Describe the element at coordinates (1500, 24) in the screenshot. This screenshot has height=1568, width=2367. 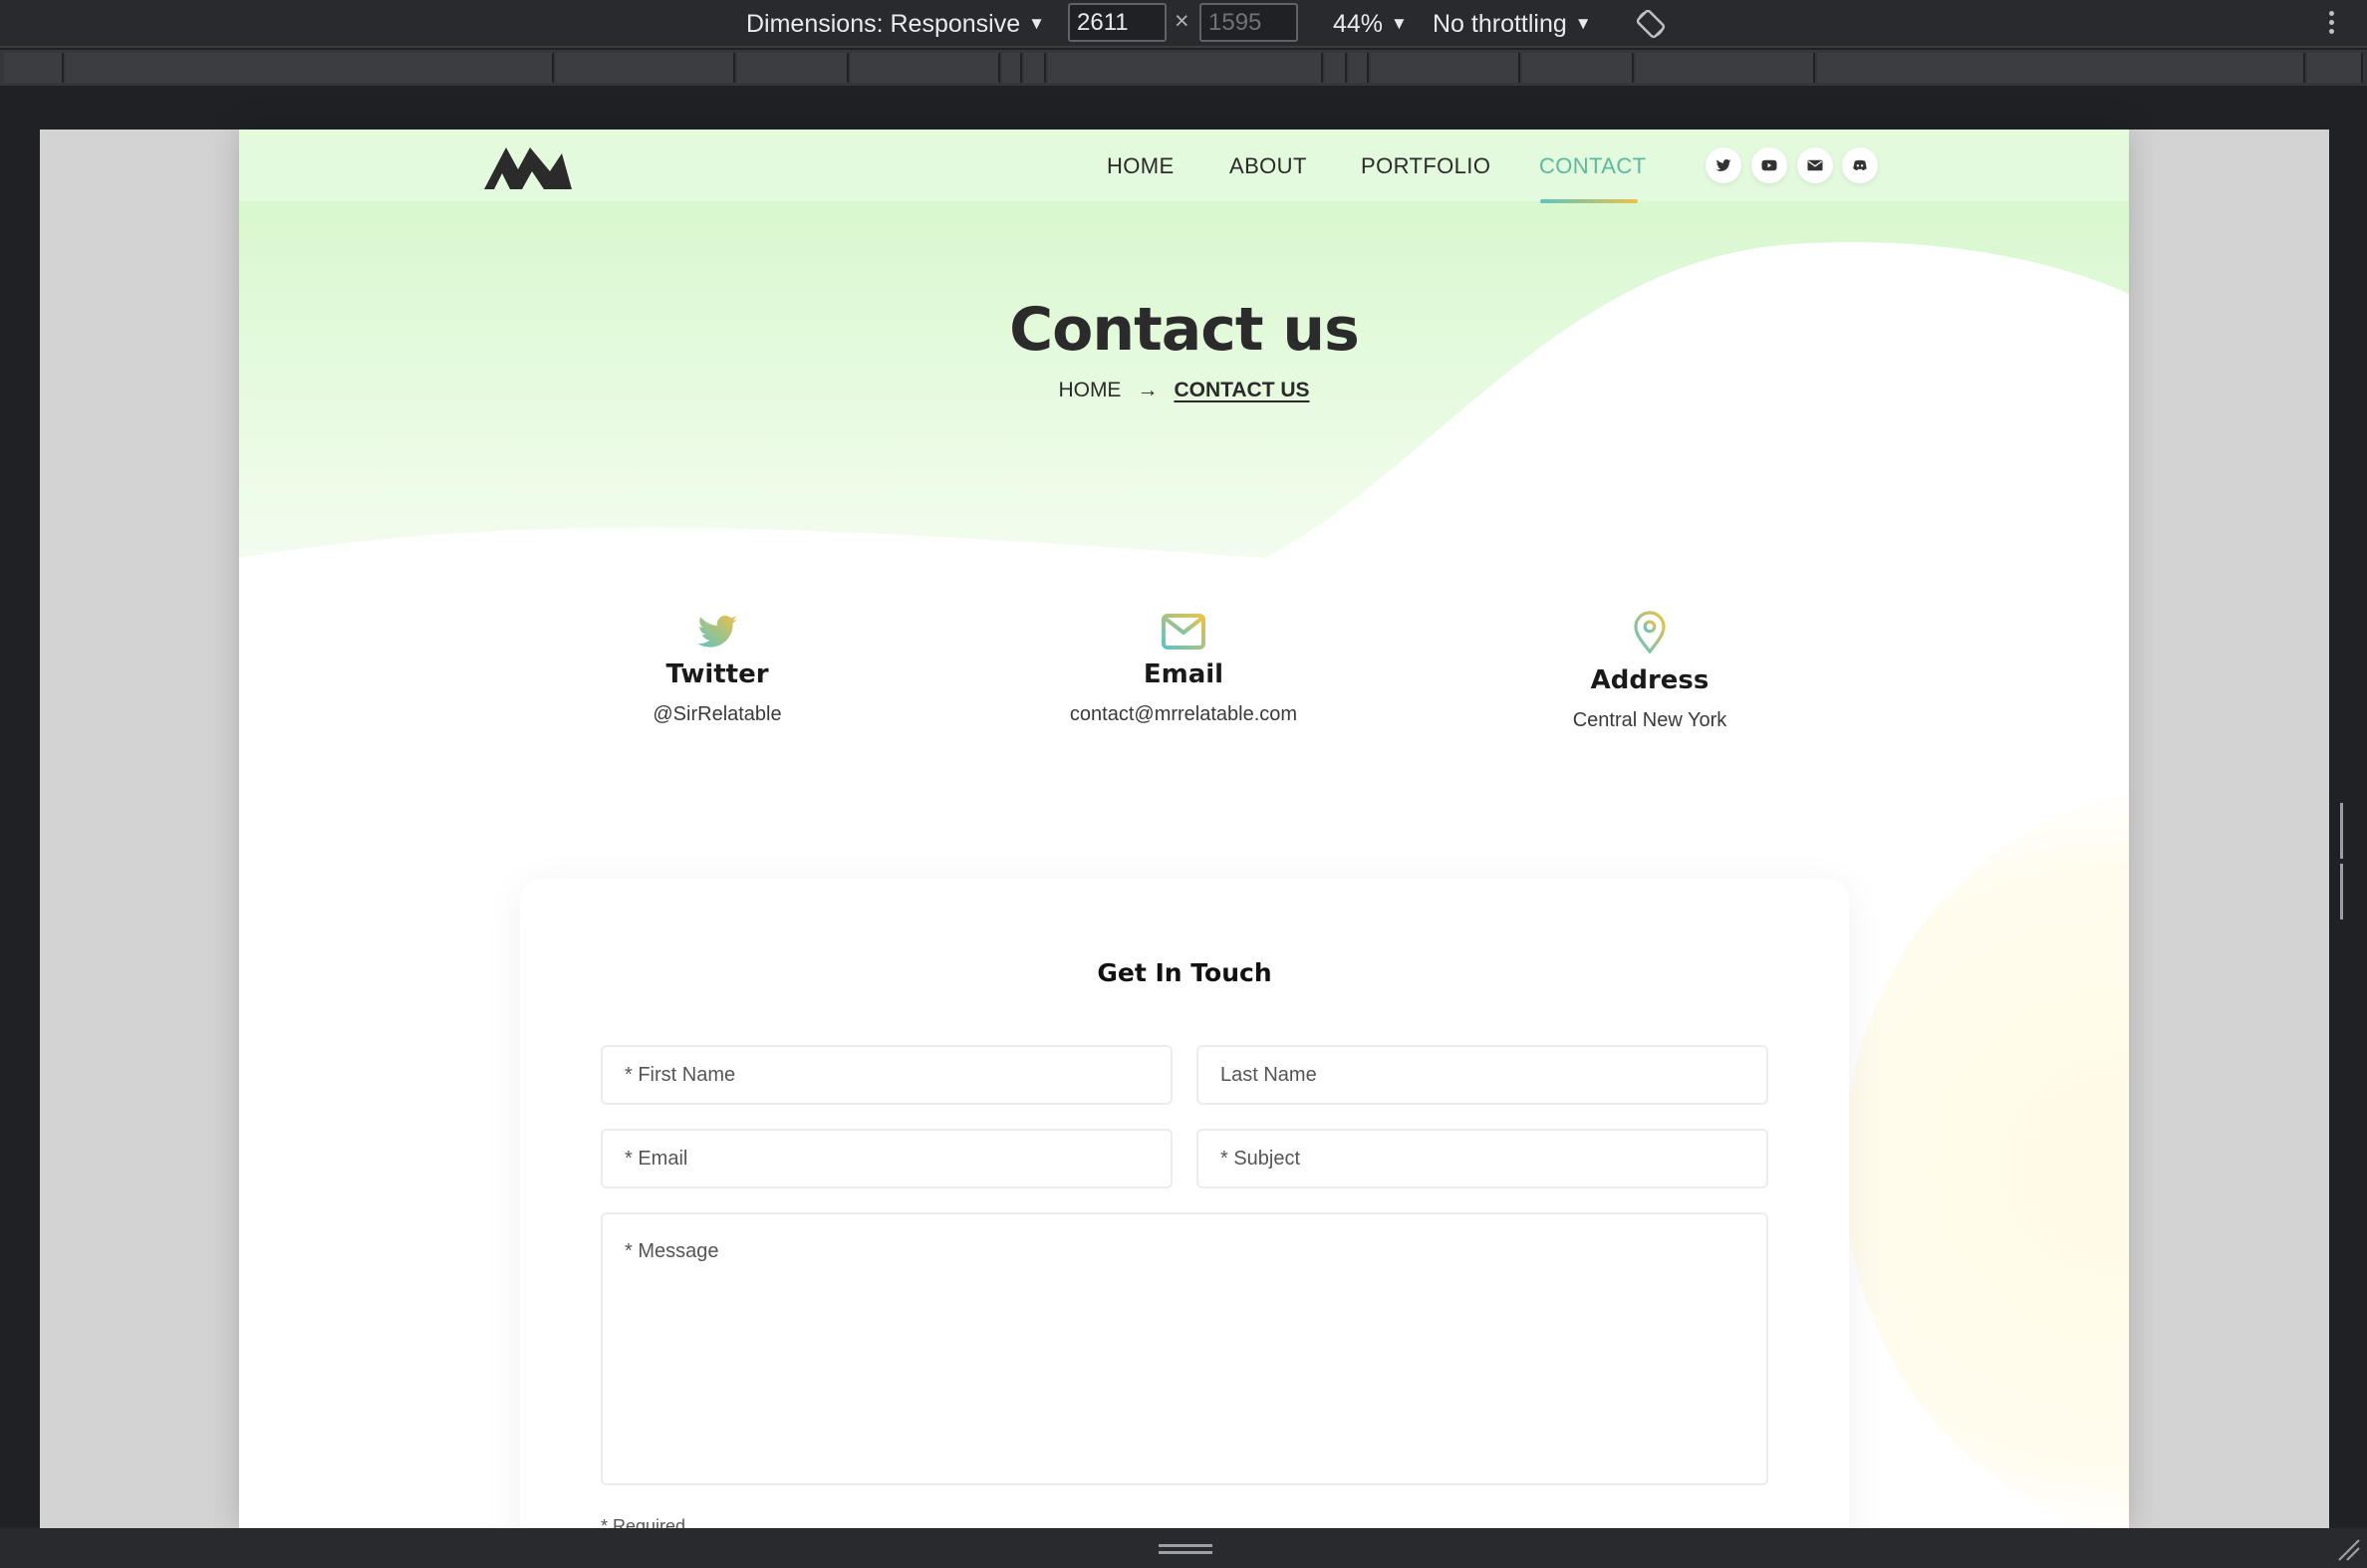
I see `throttling-label: No throttling` at that location.